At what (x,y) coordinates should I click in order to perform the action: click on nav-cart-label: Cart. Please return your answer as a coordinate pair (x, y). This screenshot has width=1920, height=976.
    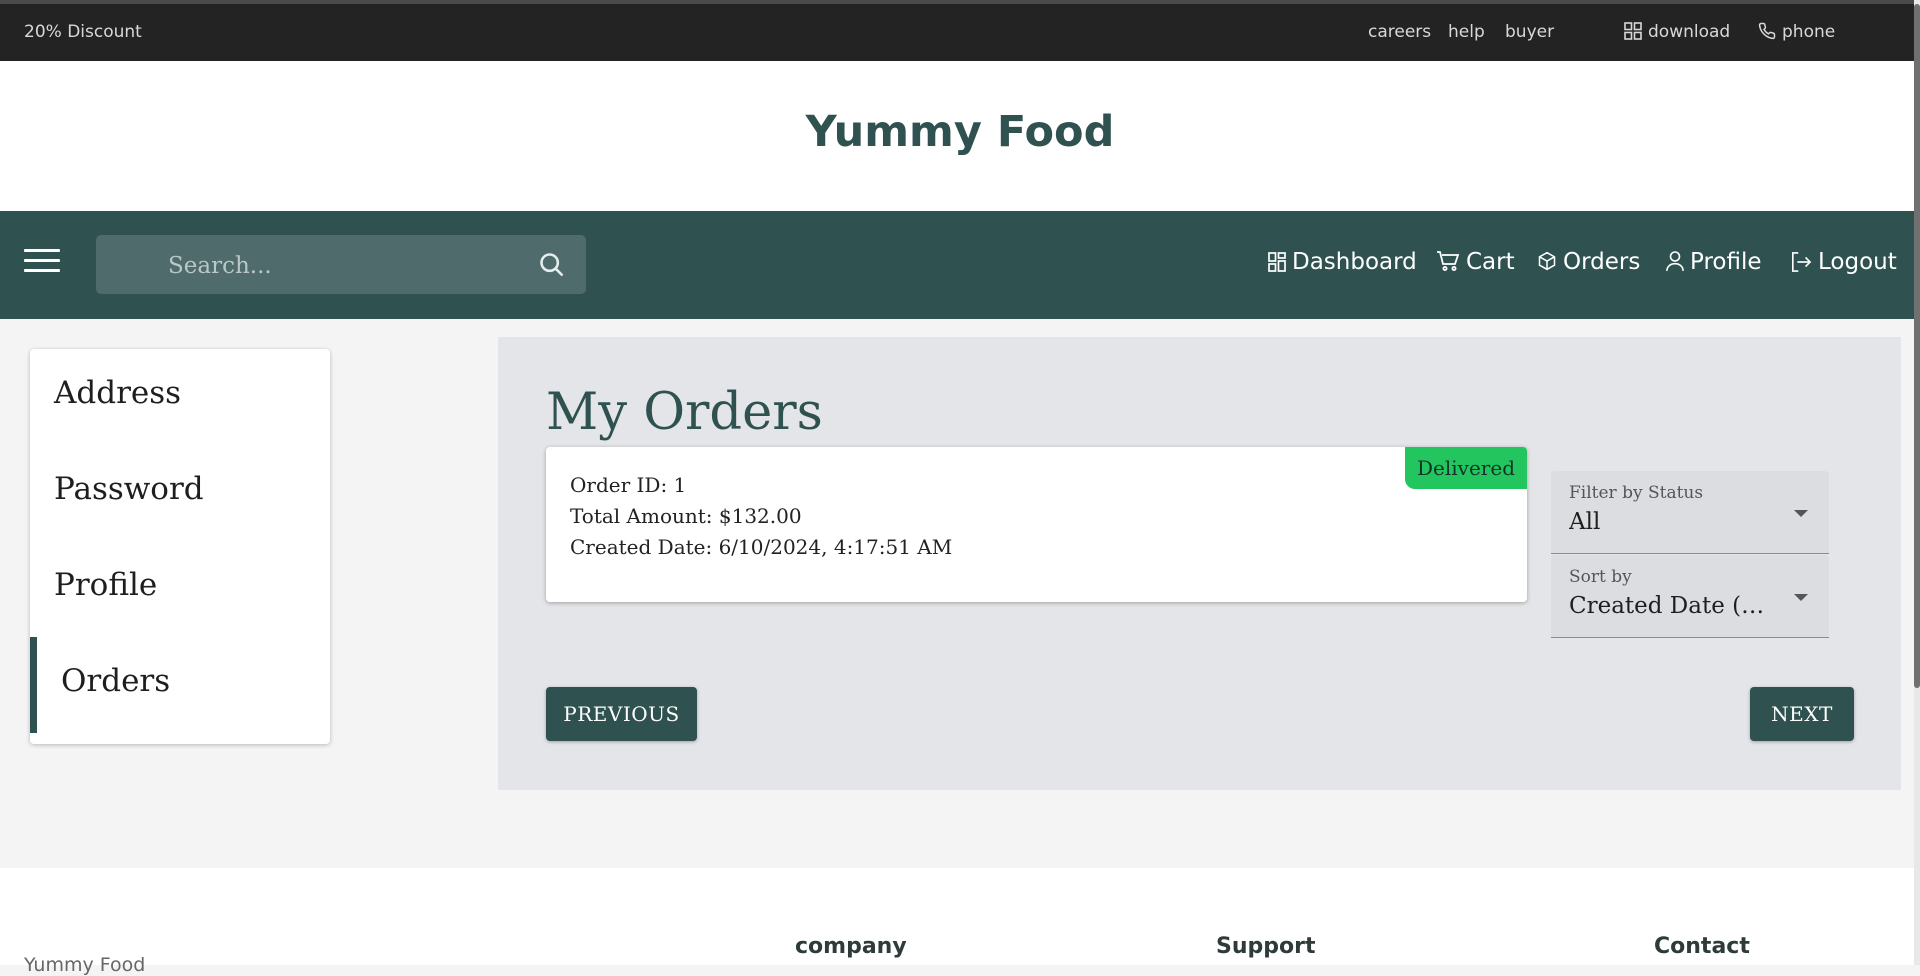
    Looking at the image, I should click on (1490, 262).